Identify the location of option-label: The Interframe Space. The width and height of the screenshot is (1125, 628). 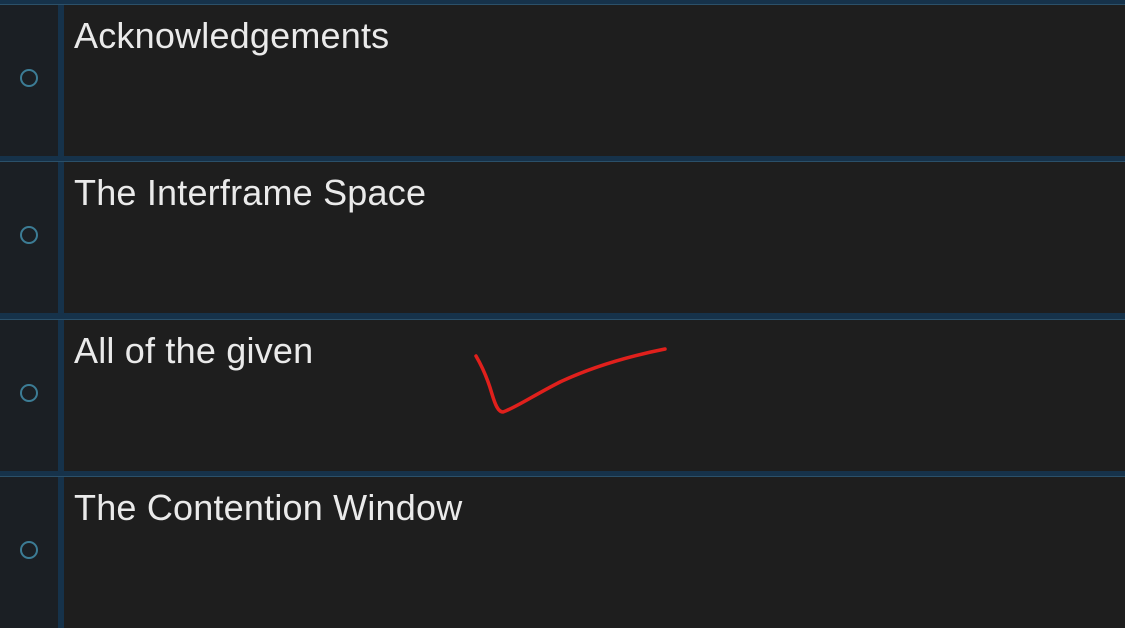
(250, 192).